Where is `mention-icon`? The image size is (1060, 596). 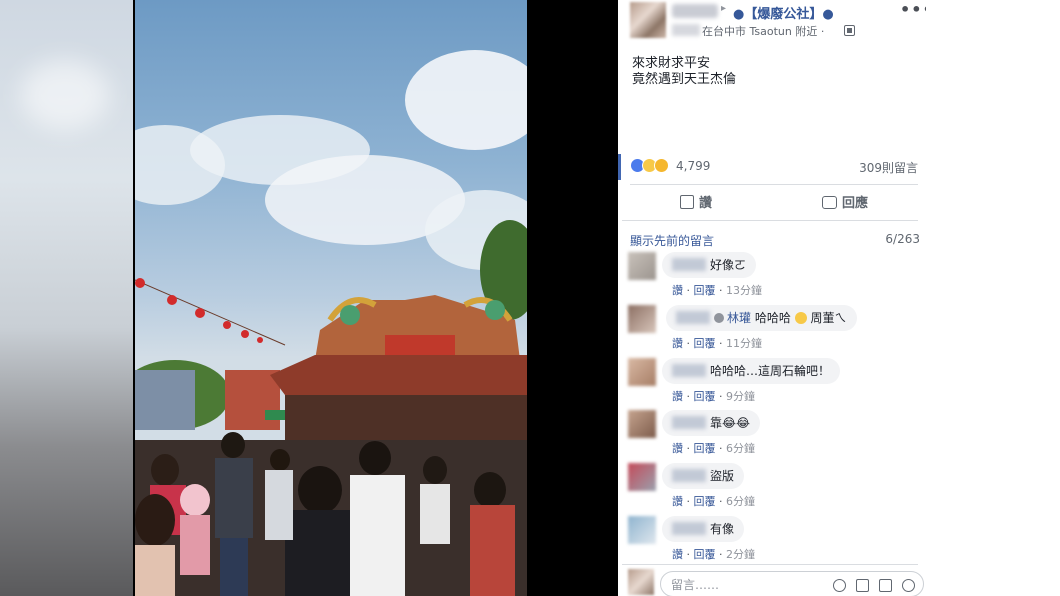 mention-icon is located at coordinates (719, 318).